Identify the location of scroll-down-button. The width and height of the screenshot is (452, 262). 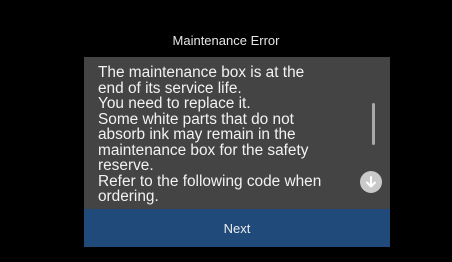
(371, 182).